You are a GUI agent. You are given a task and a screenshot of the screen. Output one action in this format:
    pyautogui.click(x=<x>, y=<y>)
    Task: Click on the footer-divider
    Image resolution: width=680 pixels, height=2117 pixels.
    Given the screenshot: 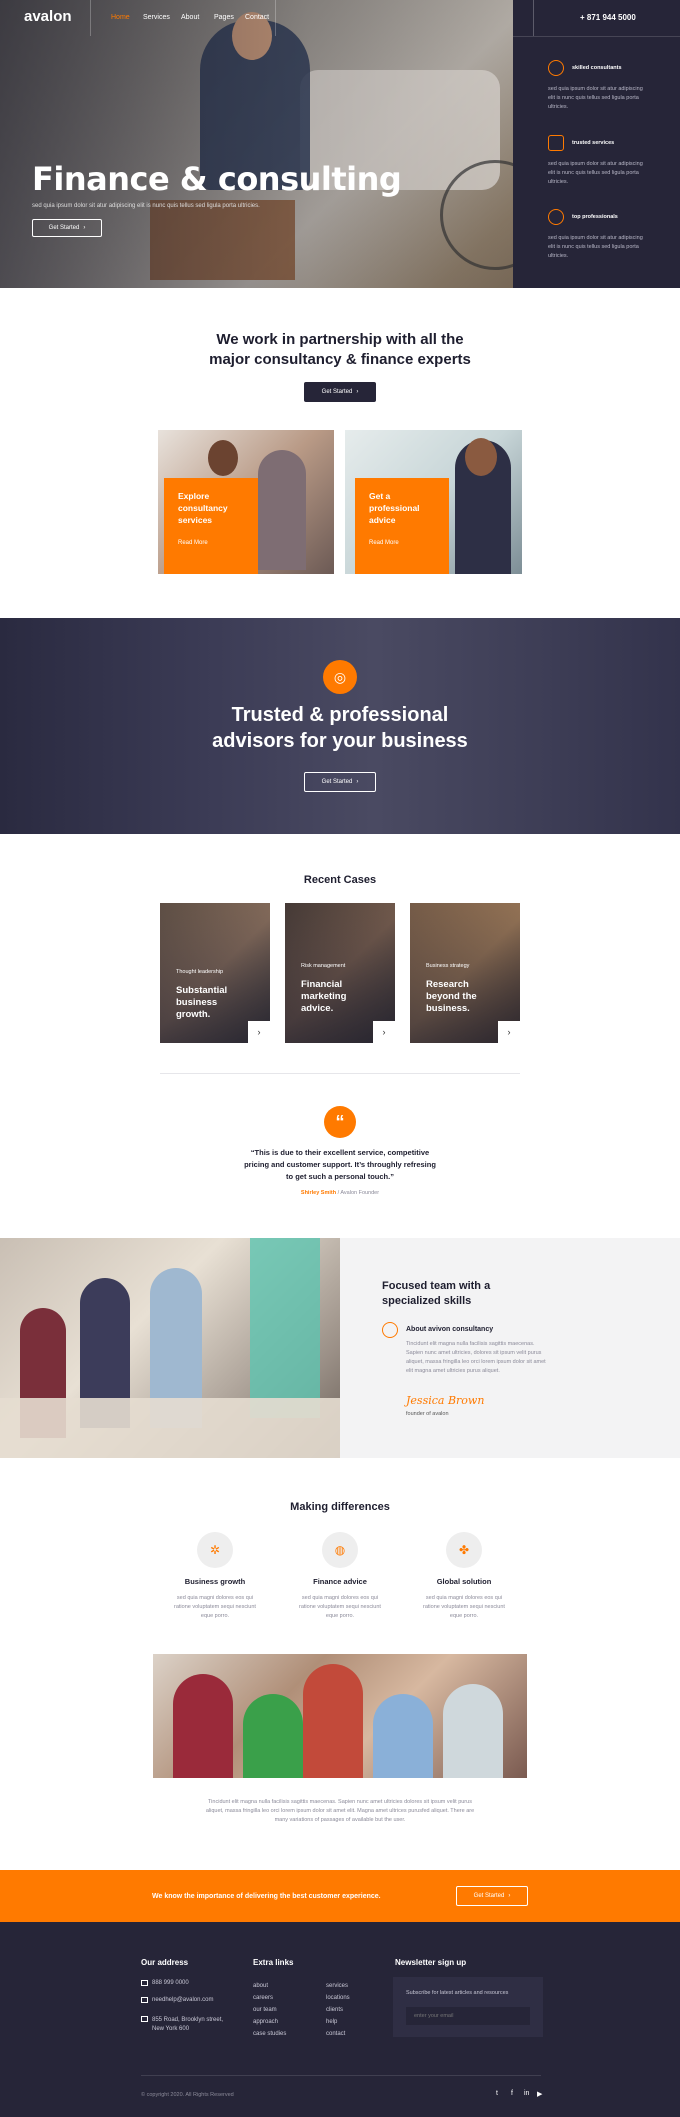 What is the action you would take?
    pyautogui.click(x=341, y=2075)
    